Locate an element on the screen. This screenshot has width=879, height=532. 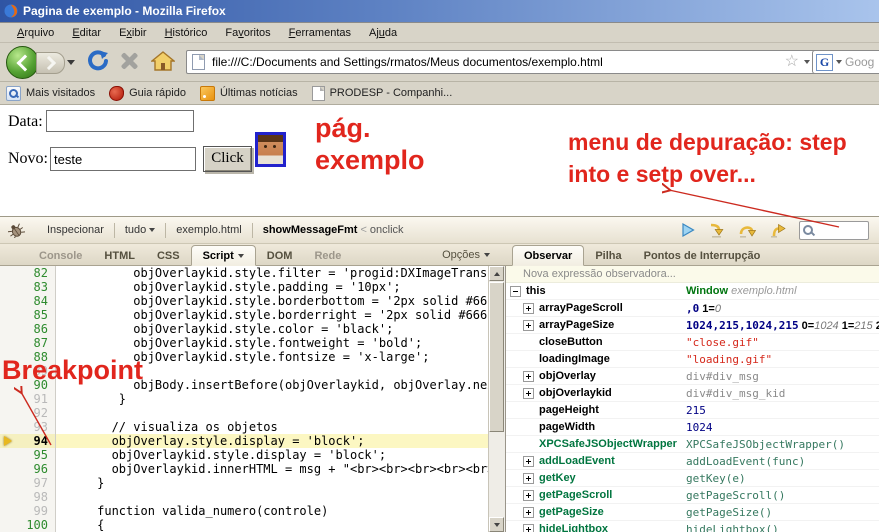
line-number: 99 is located at coordinates (35, 511).